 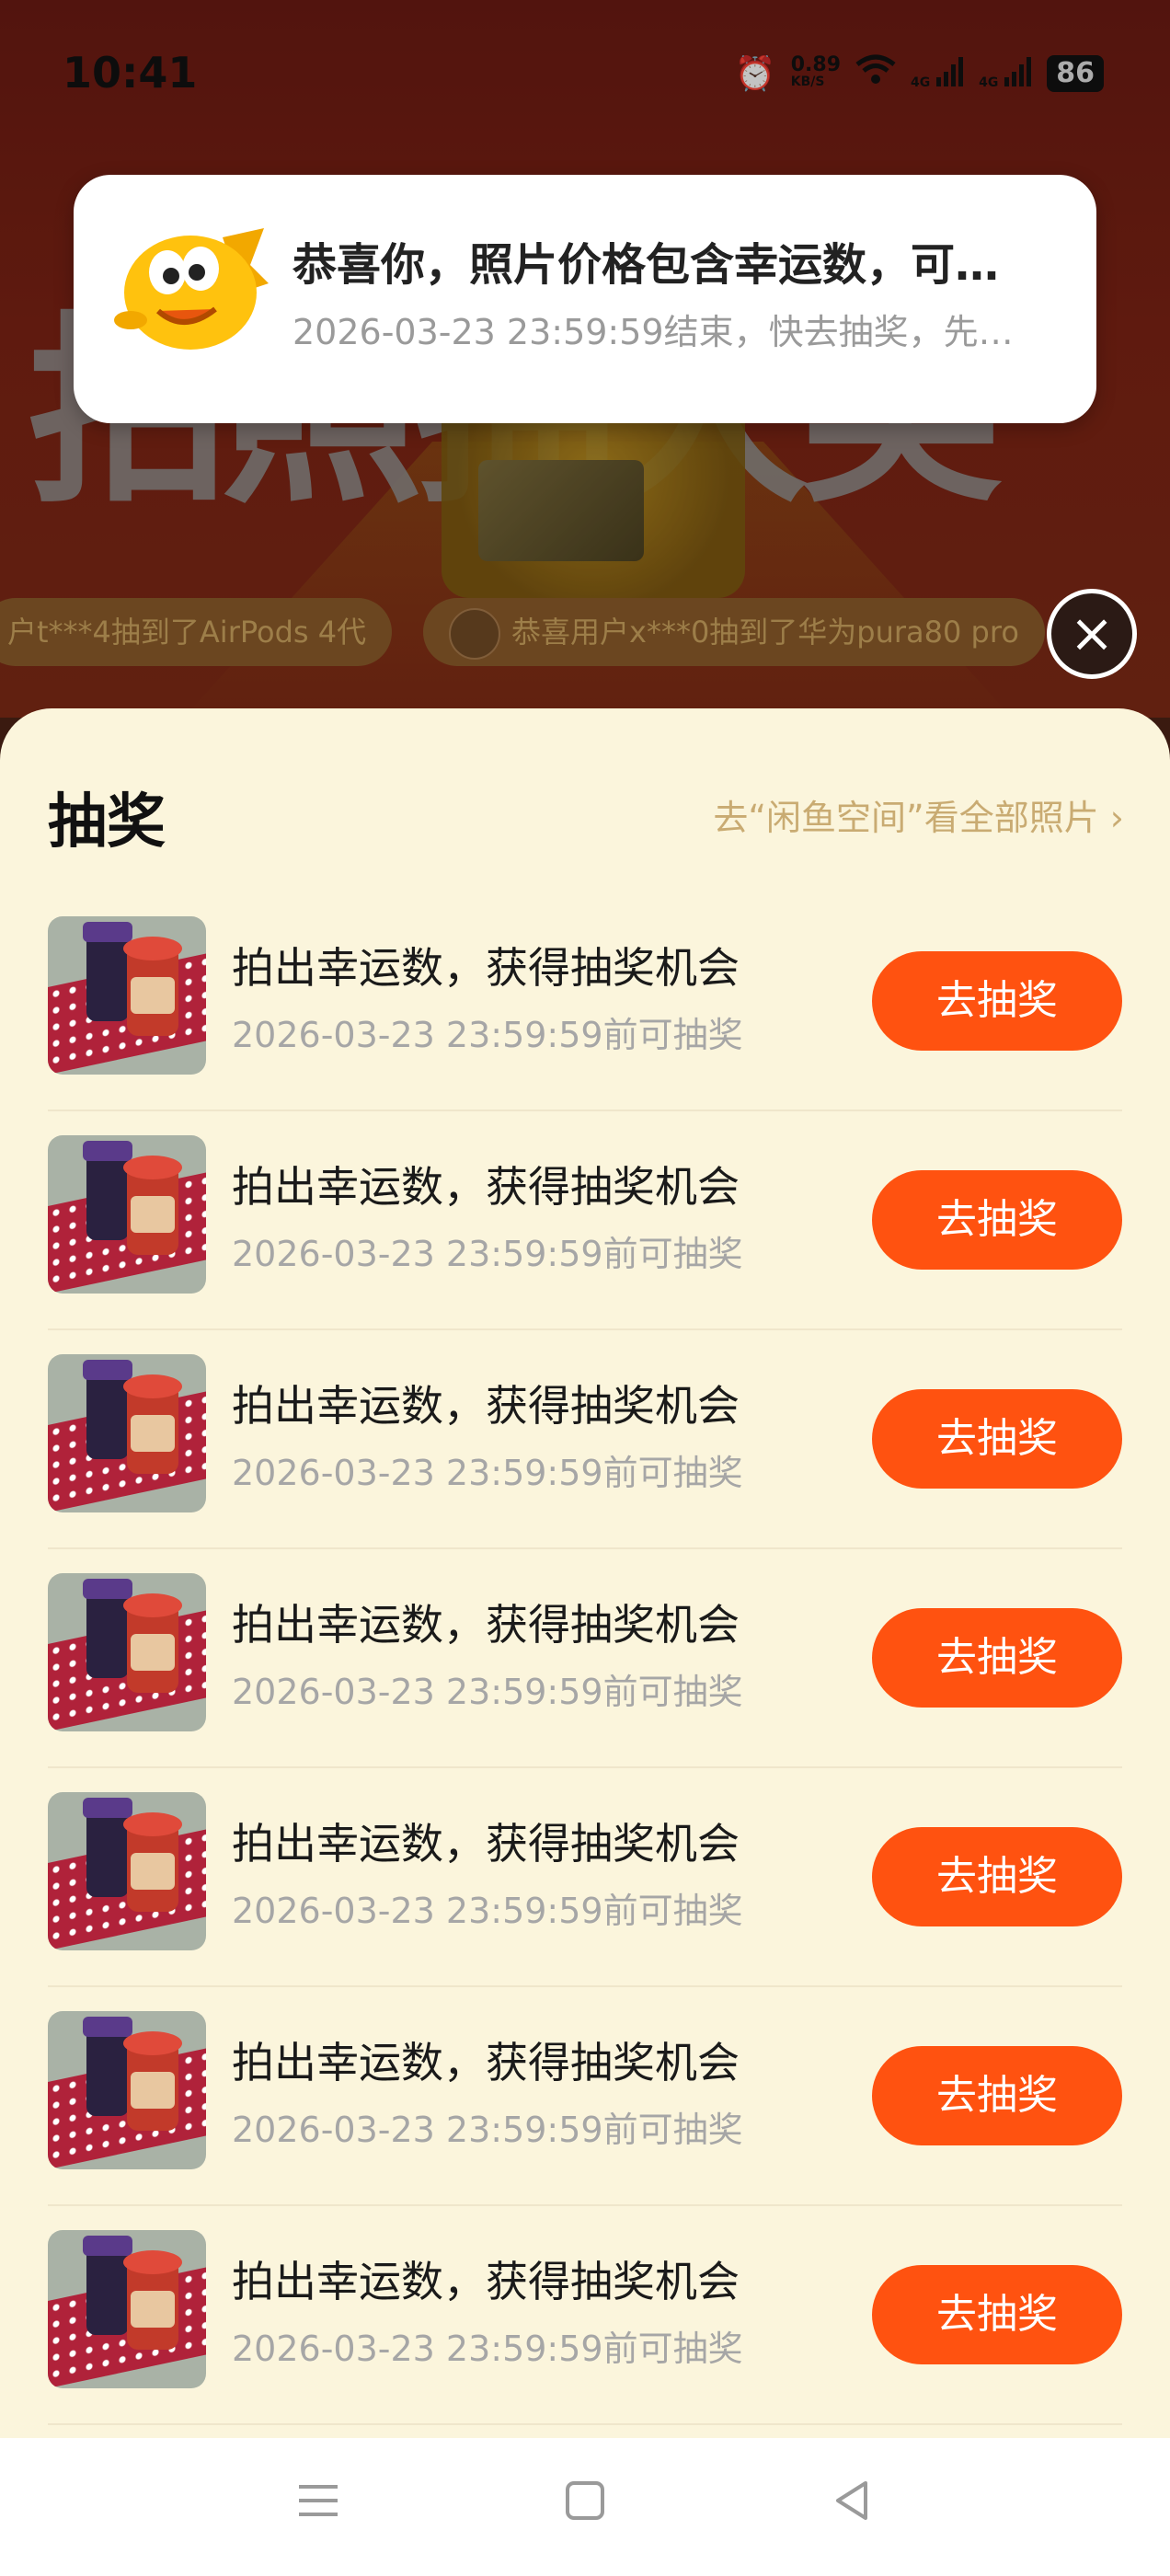 What do you see at coordinates (906, 818) in the screenshot?
I see `view-all-photos-label: 去“闲鱼空间”看全部照片` at bounding box center [906, 818].